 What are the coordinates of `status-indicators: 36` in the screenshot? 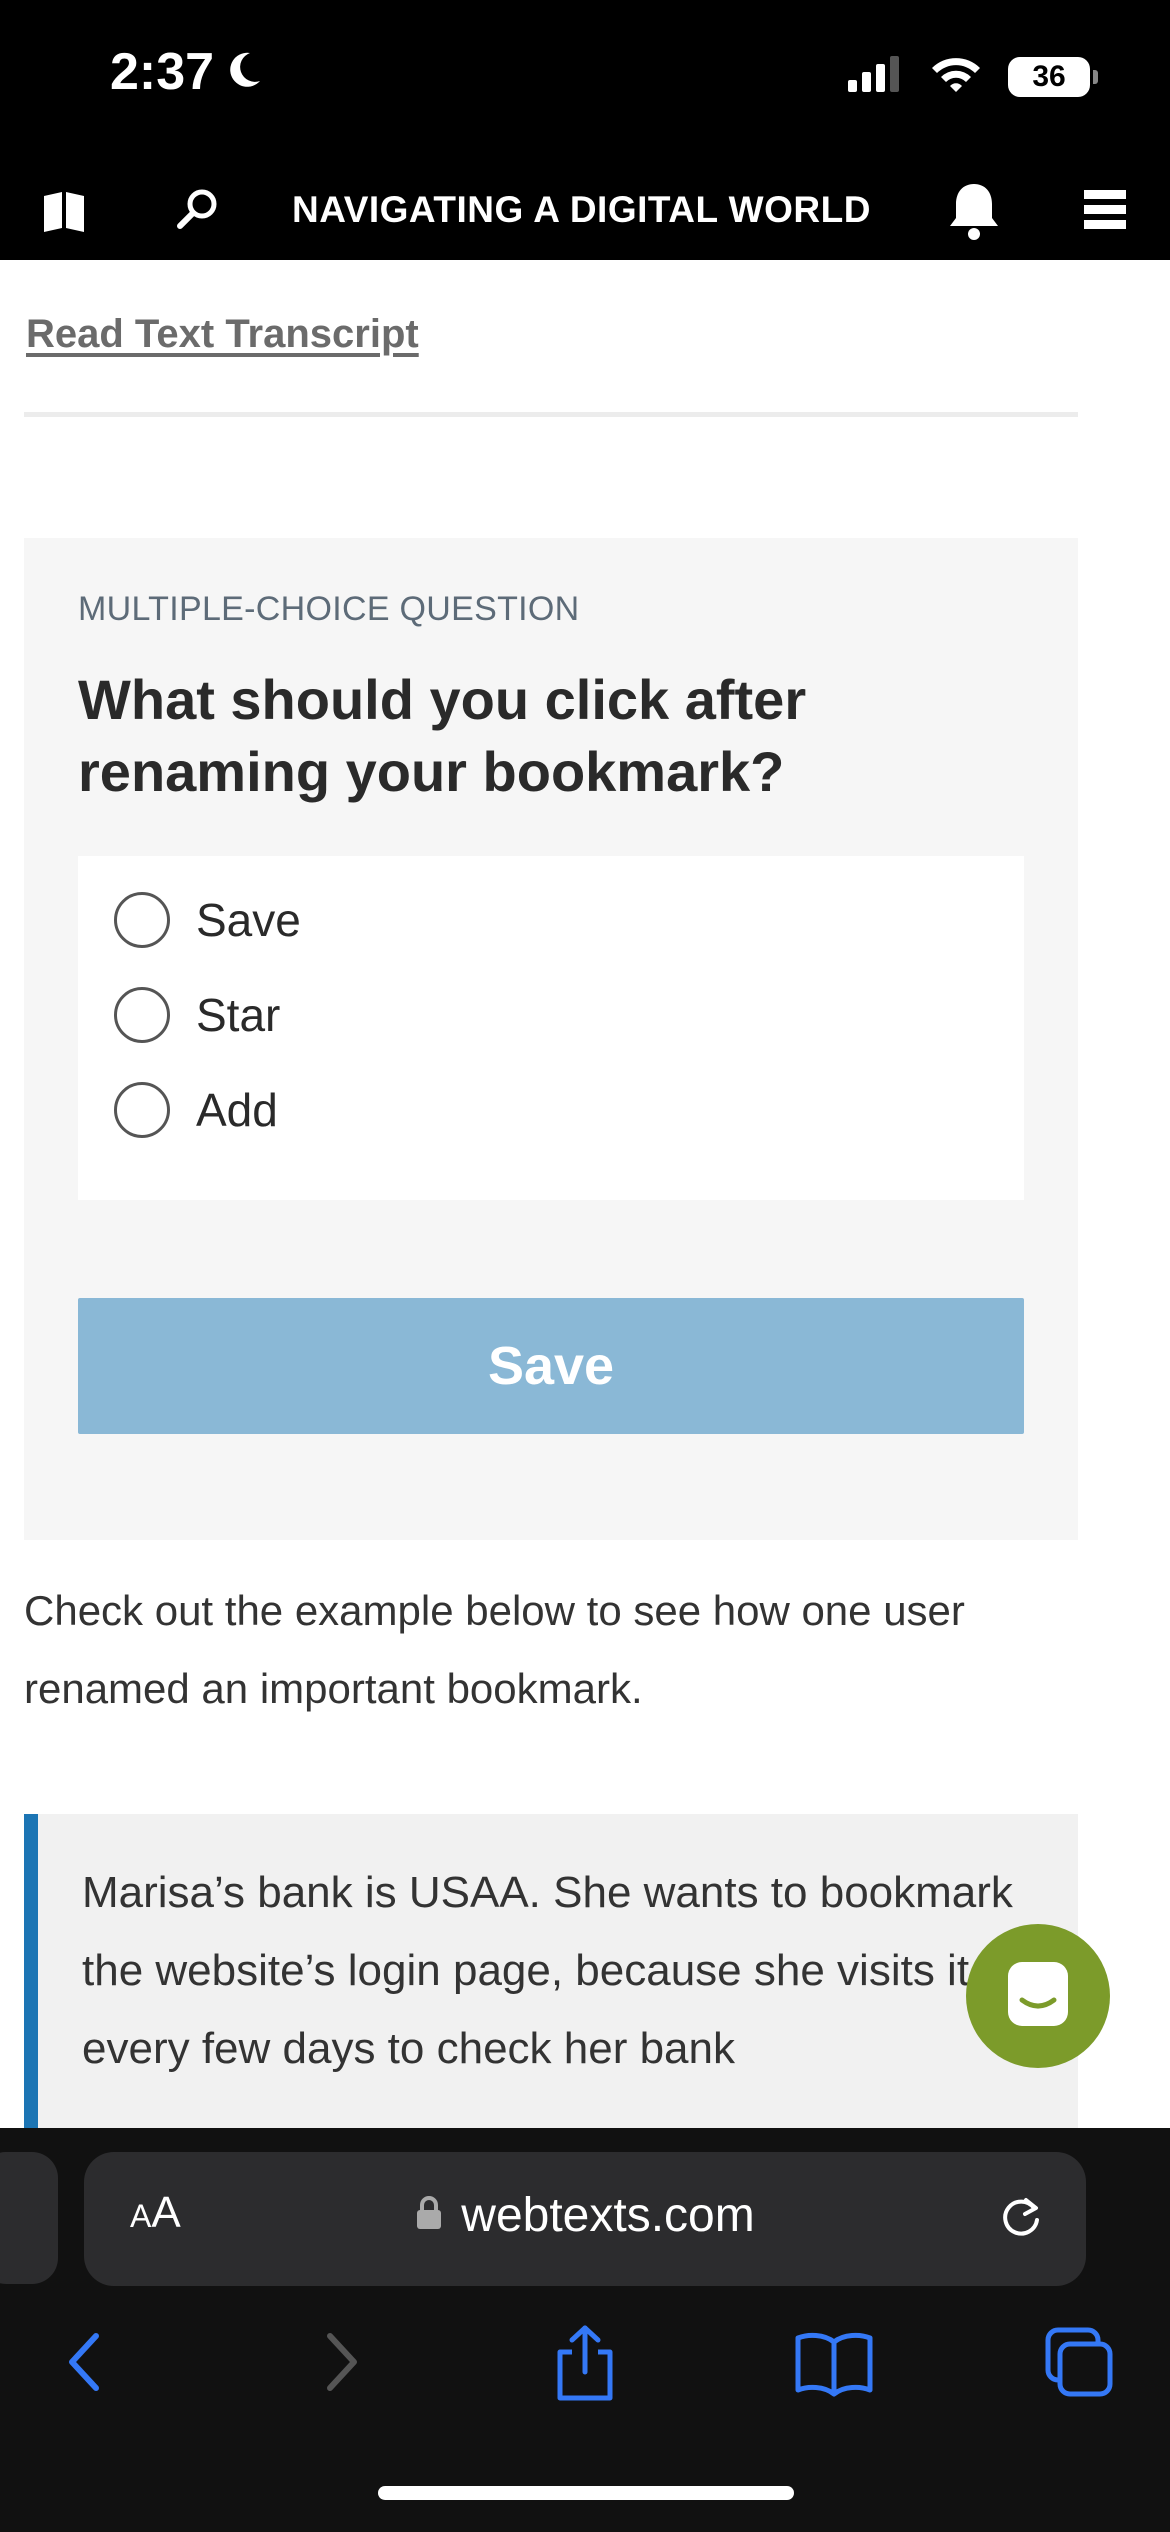 It's located at (973, 76).